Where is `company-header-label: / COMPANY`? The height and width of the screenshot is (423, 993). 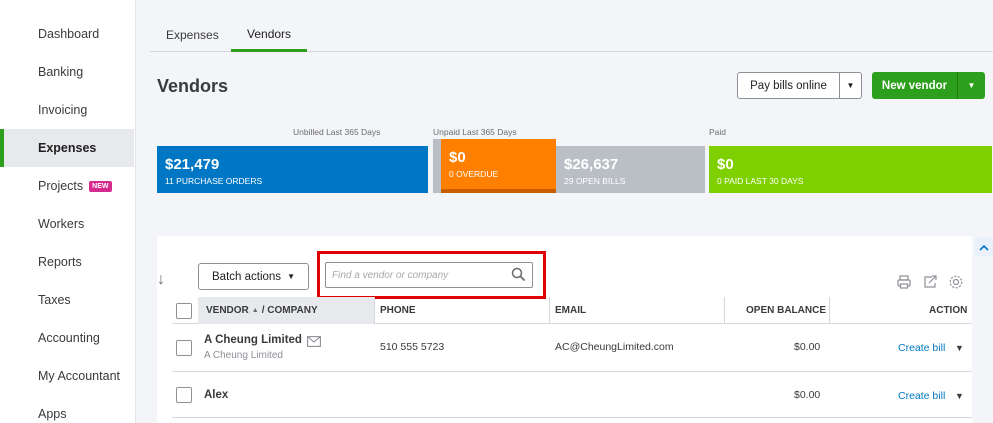 company-header-label: / COMPANY is located at coordinates (289, 310).